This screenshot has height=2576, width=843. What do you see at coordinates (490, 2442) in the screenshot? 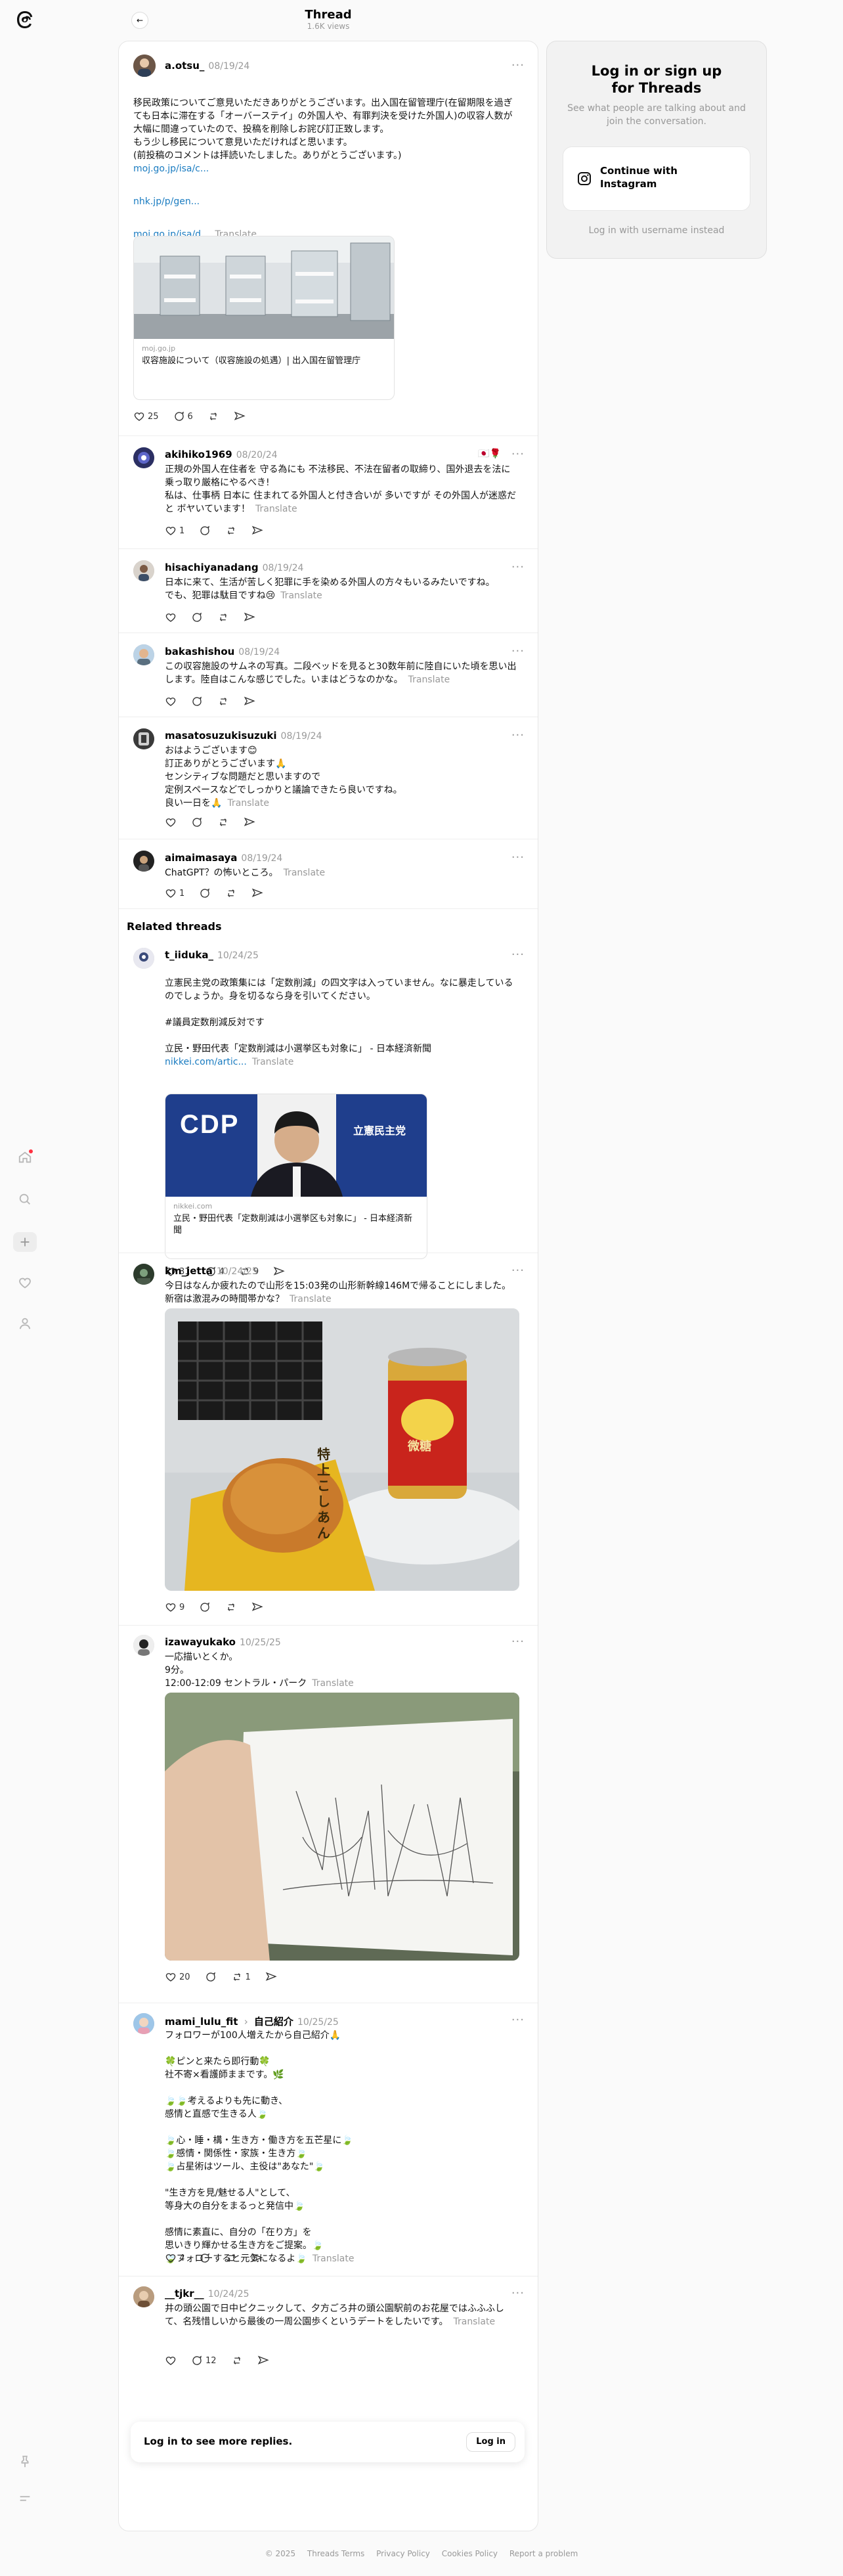
I see `login-button: Log in` at bounding box center [490, 2442].